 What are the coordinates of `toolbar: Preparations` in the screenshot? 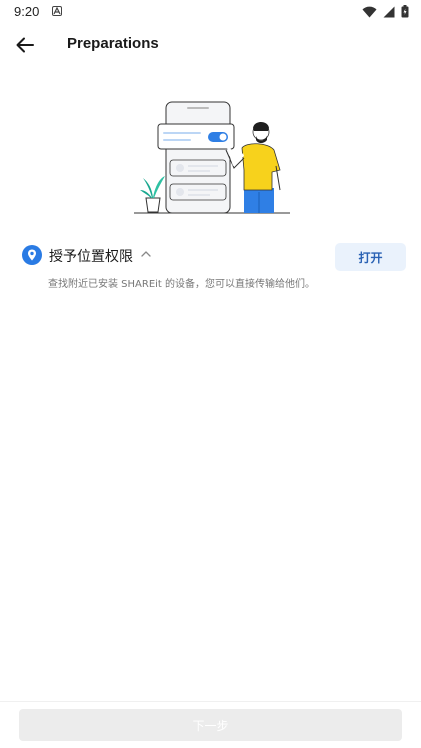 It's located at (210, 46).